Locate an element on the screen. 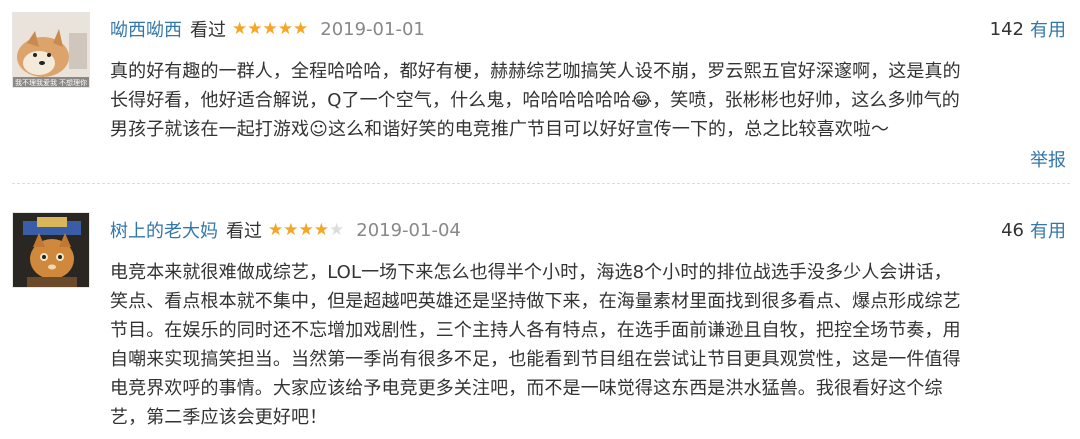 This screenshot has width=1080, height=439. review-meta: 呦西呦西 看过 ★ ★ ★ ★ ★ 2019-01-01 is located at coordinates (267, 29).